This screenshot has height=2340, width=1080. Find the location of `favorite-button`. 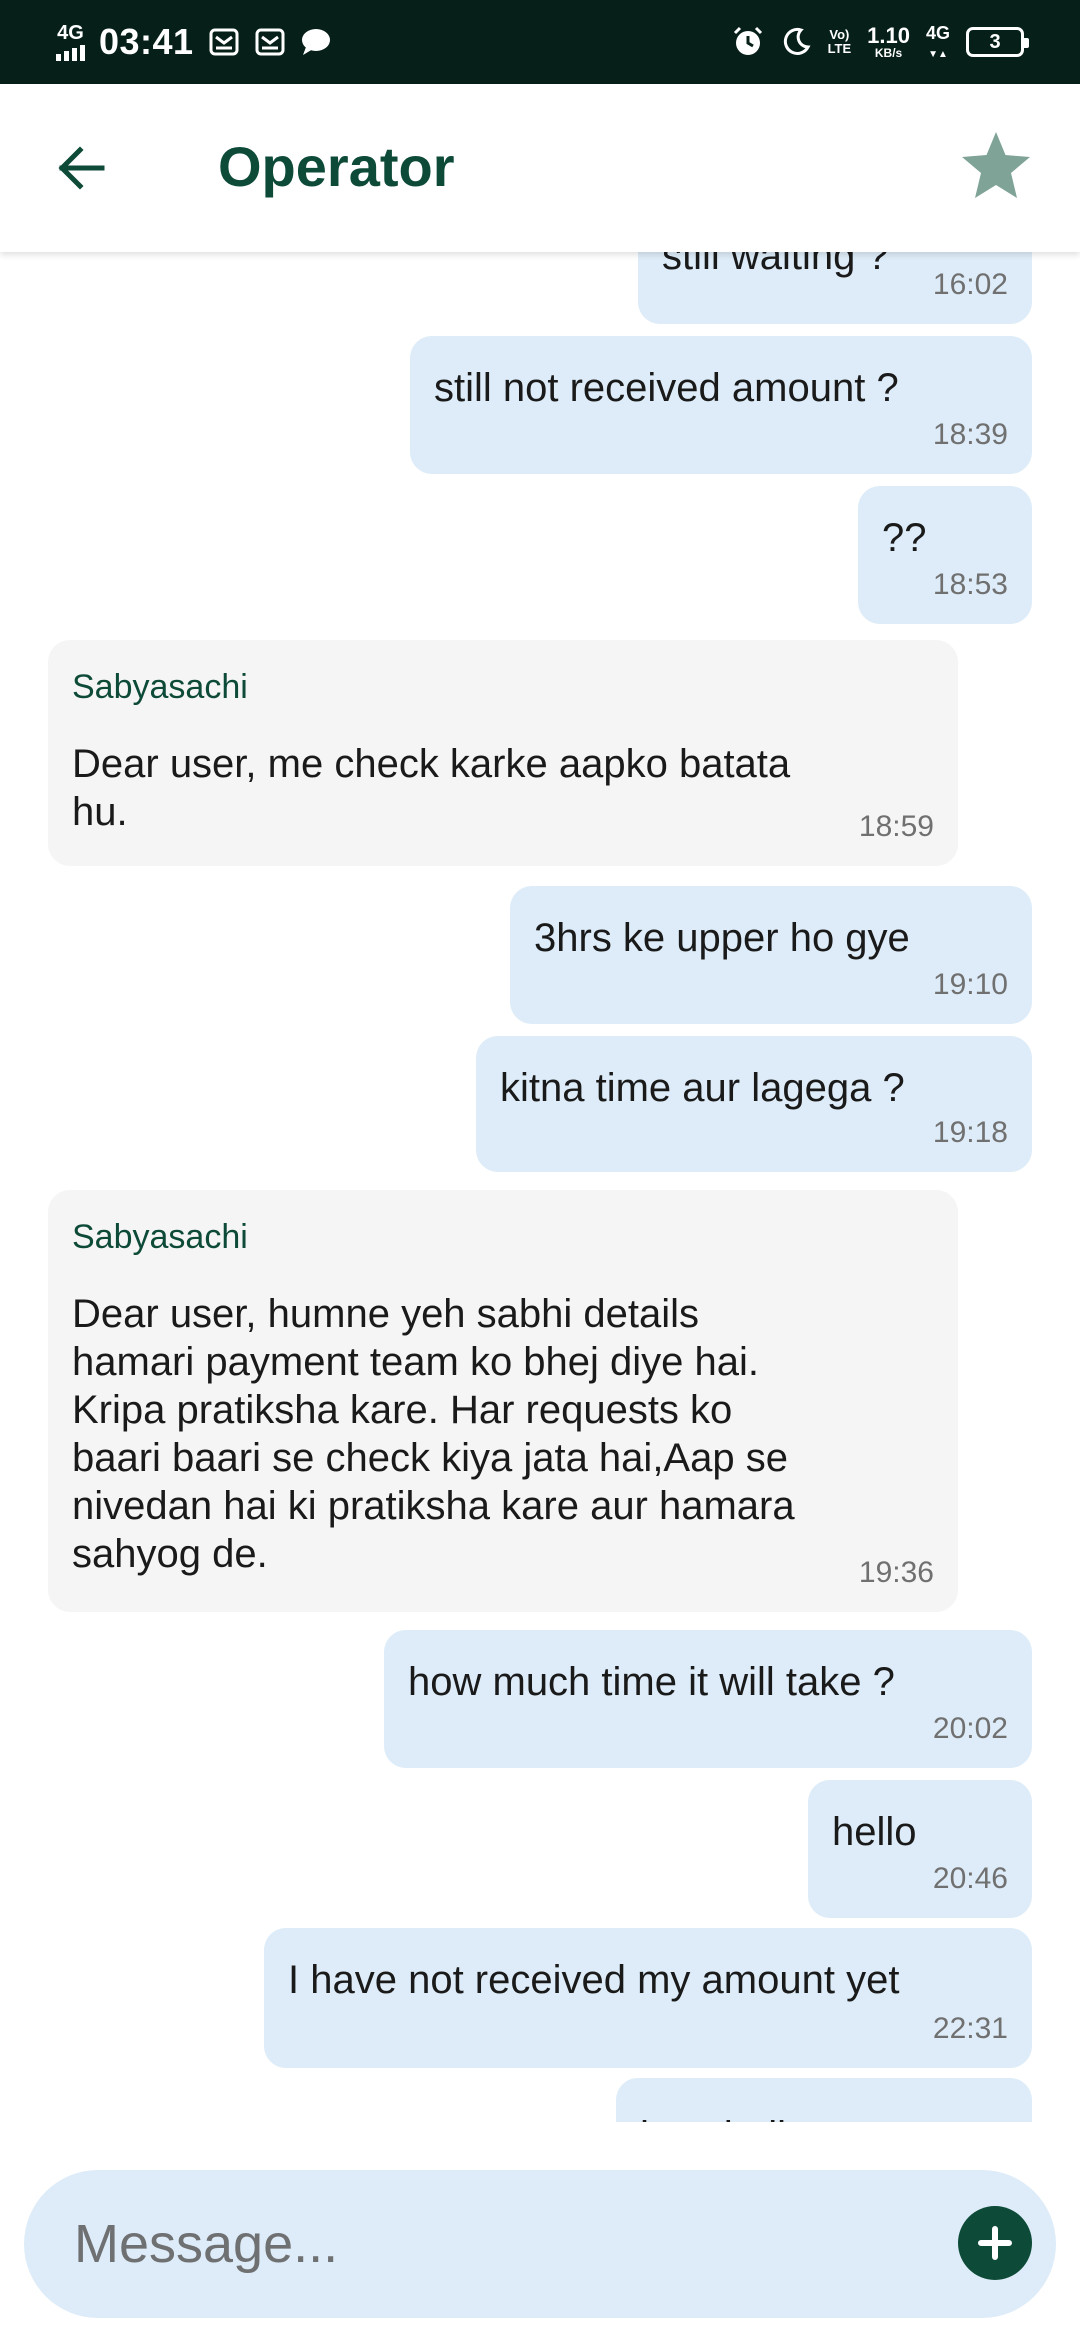

favorite-button is located at coordinates (996, 166).